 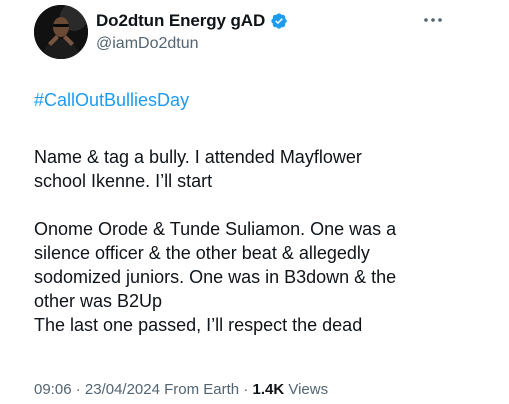 What do you see at coordinates (122, 389) in the screenshot?
I see `tweet-date: 23/04/2024` at bounding box center [122, 389].